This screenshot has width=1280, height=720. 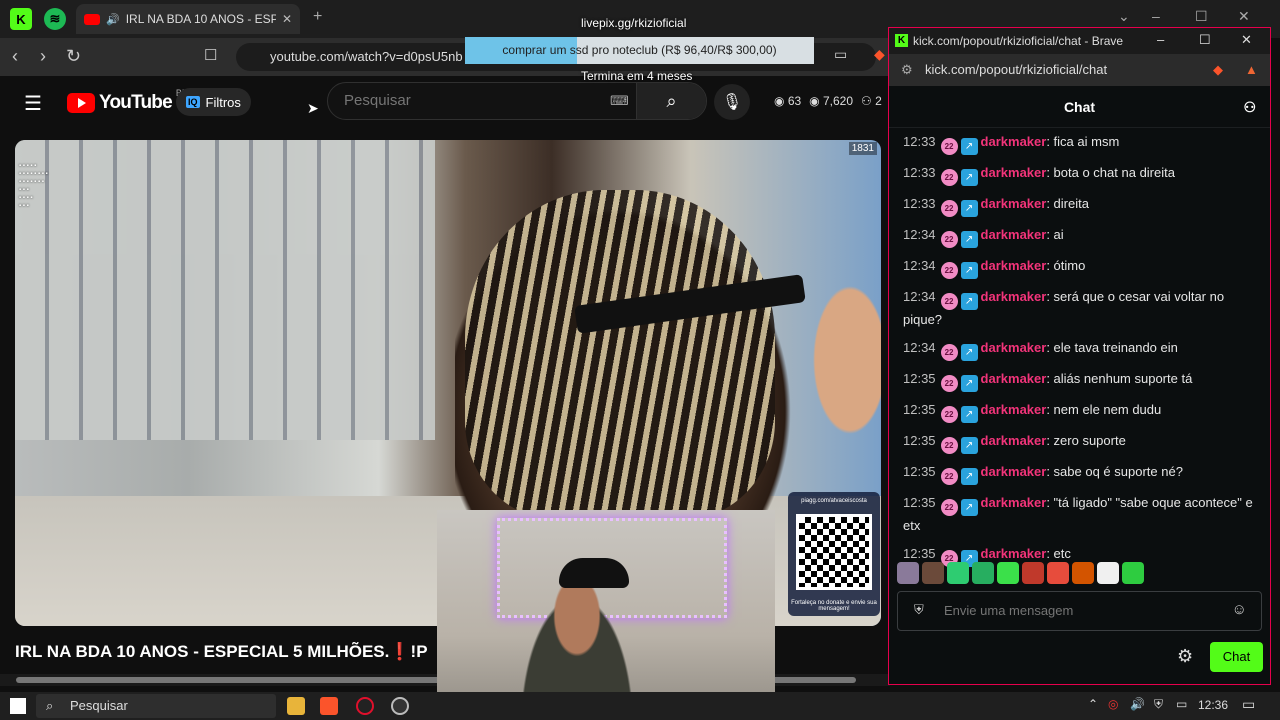 What do you see at coordinates (1113, 704) in the screenshot?
I see `tray-app-icon: ◎` at bounding box center [1113, 704].